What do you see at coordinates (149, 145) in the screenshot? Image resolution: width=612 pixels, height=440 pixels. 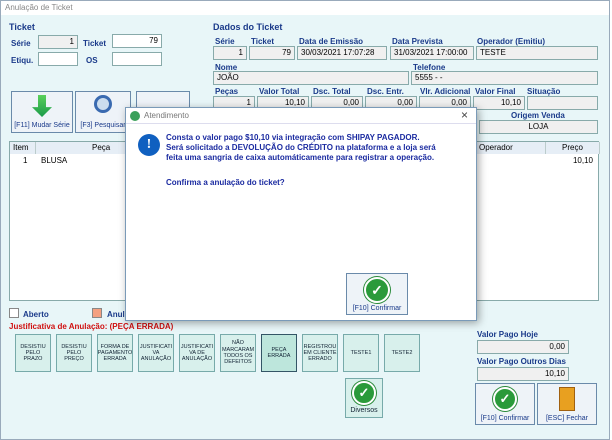 I see `info-icon: !` at bounding box center [149, 145].